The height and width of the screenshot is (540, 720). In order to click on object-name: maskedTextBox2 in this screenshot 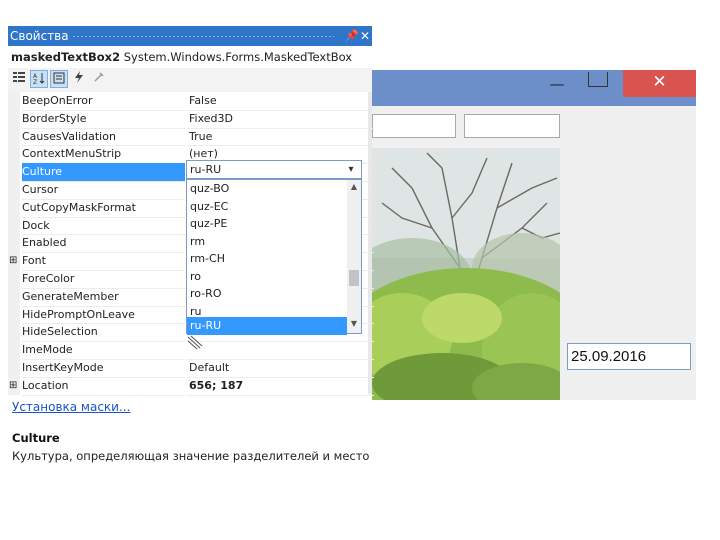, I will do `click(66, 57)`.